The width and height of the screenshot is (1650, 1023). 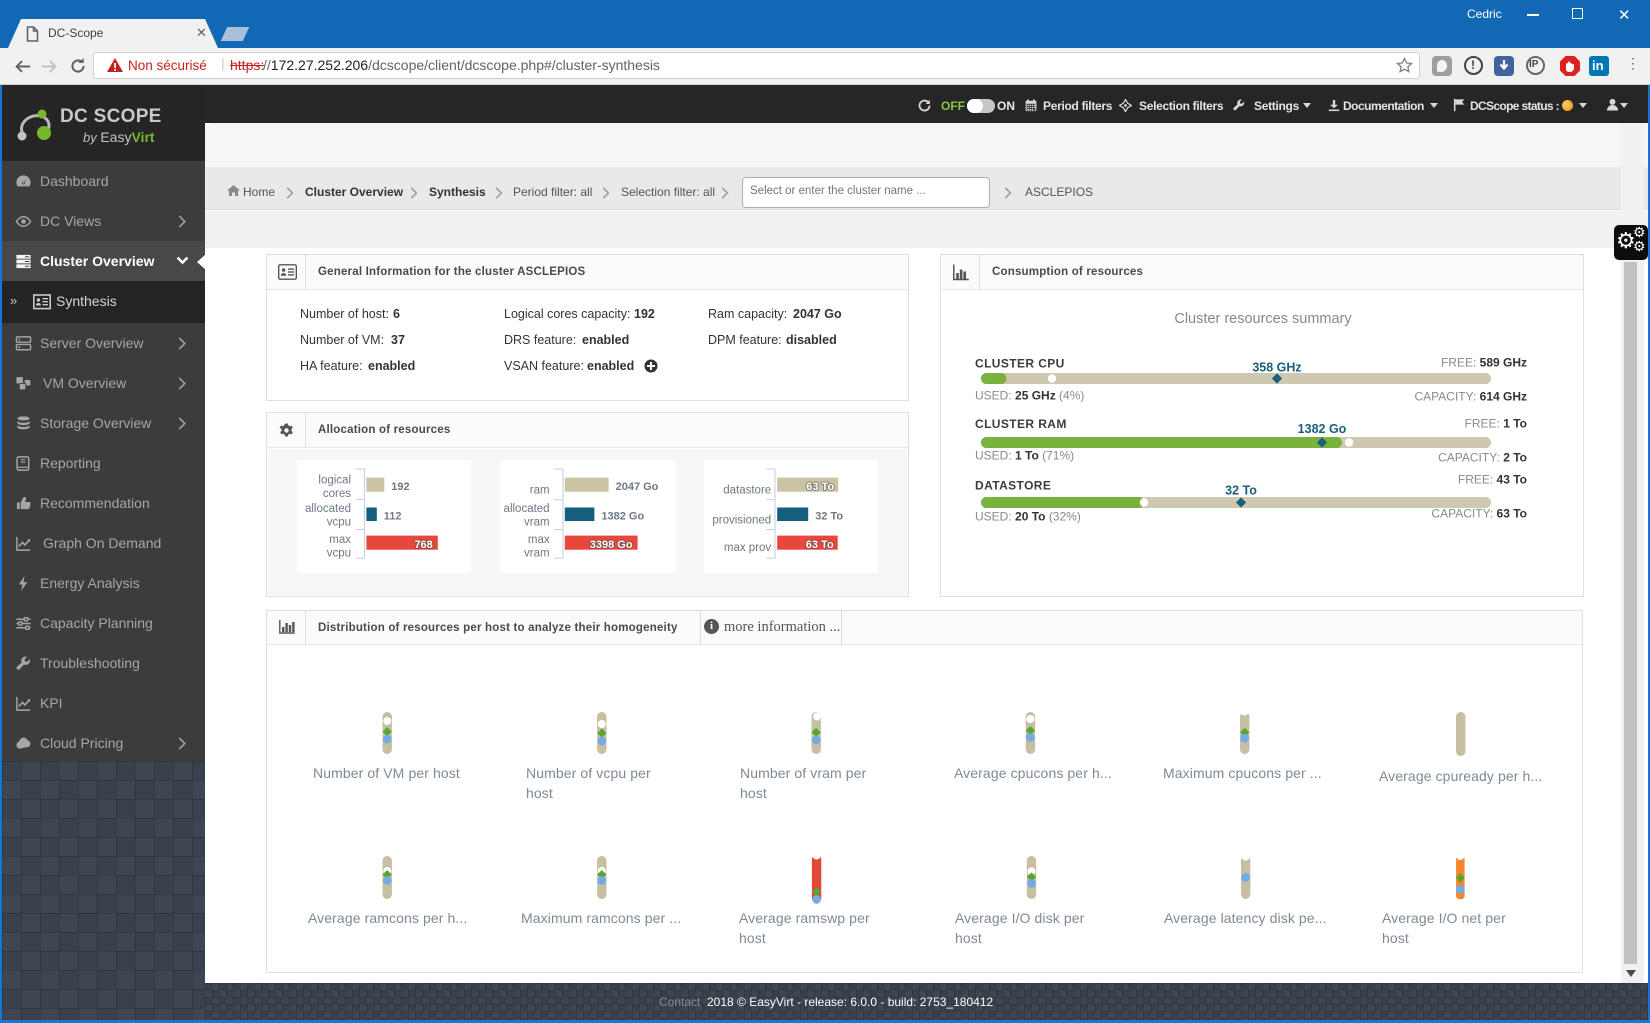 What do you see at coordinates (1479, 514) in the screenshot?
I see `svg-text: CAPACITY: 63 To` at bounding box center [1479, 514].